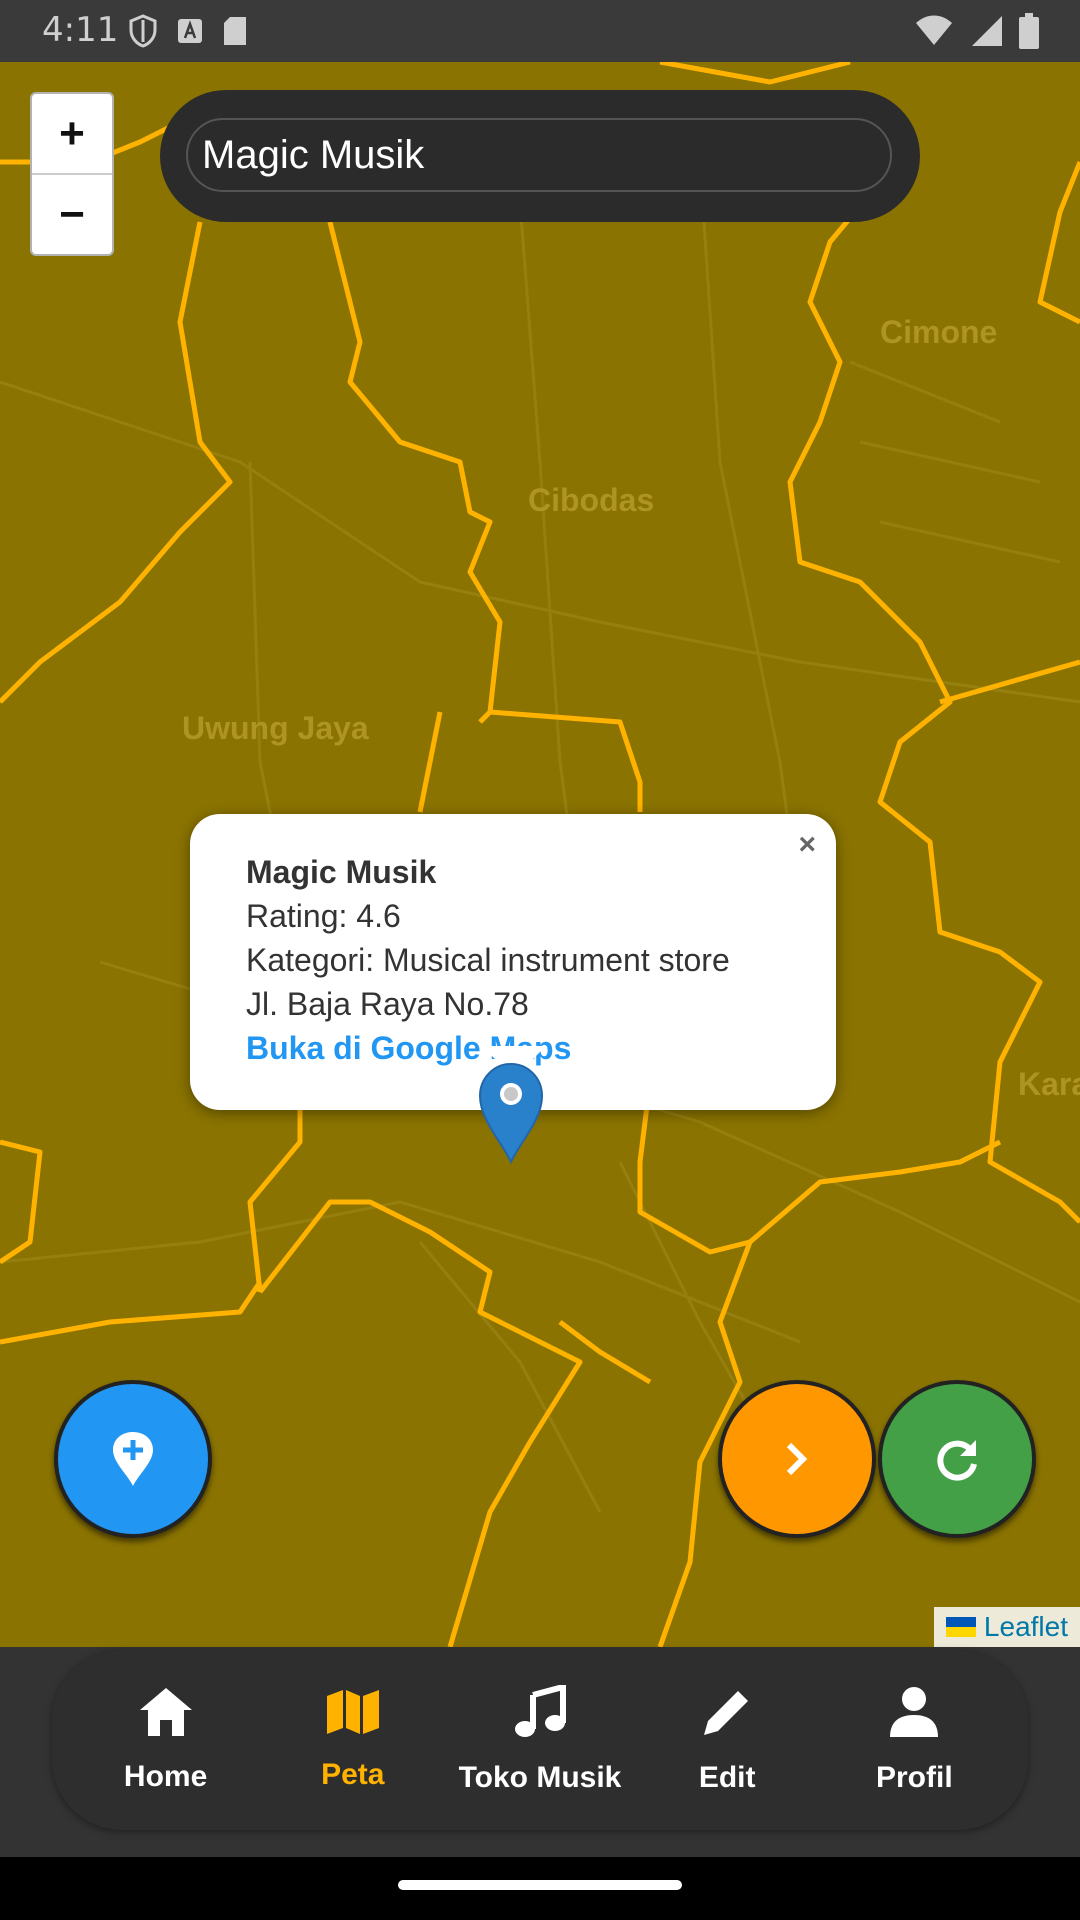 This screenshot has width=1080, height=1920. What do you see at coordinates (1029, 31) in the screenshot?
I see `battery-icon` at bounding box center [1029, 31].